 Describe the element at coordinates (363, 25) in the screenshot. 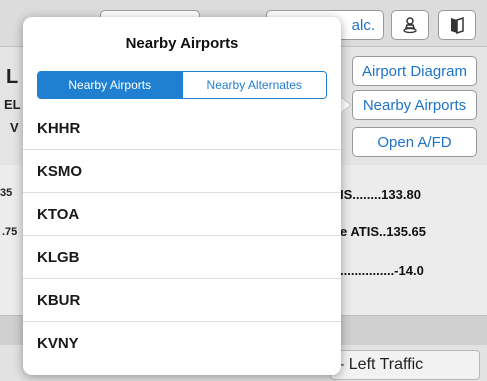

I see `calc-button-label: alc.` at that location.